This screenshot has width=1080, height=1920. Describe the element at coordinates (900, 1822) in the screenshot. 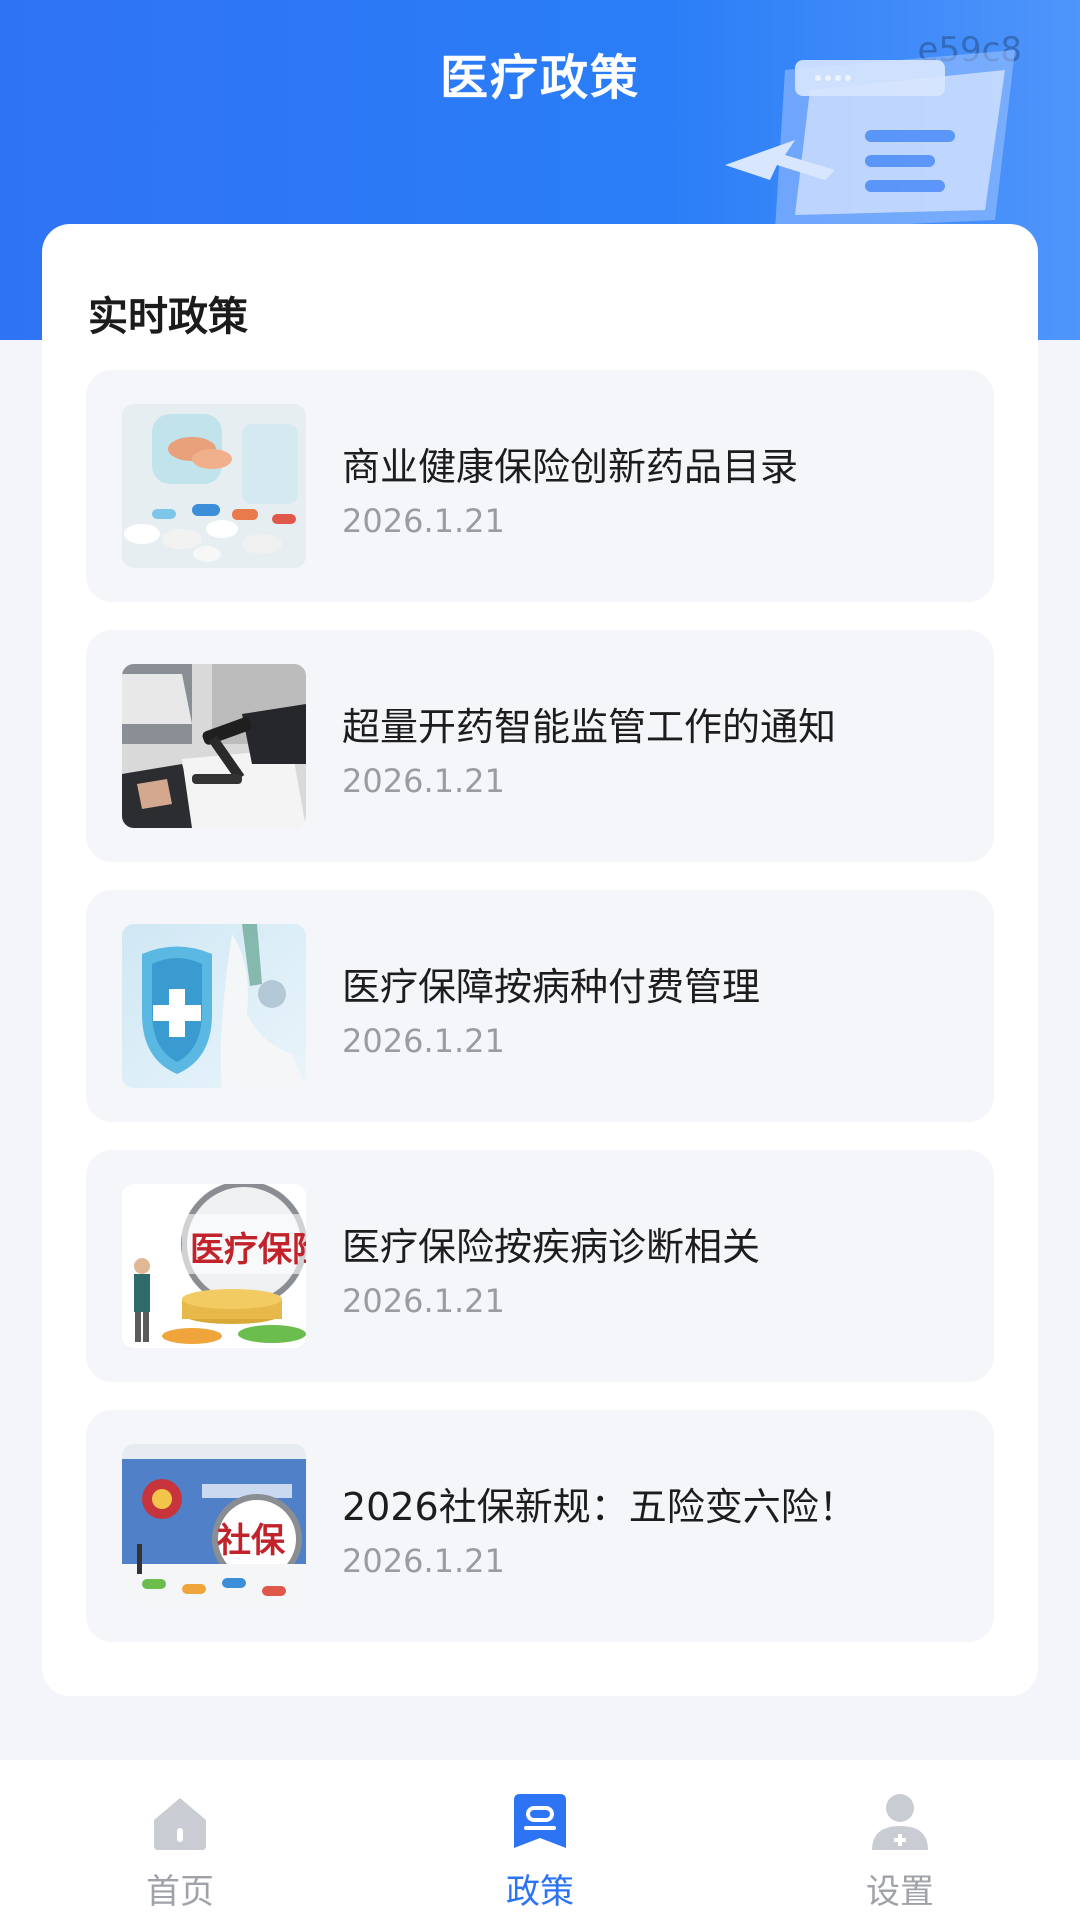

I see `user-settings-icon` at that location.